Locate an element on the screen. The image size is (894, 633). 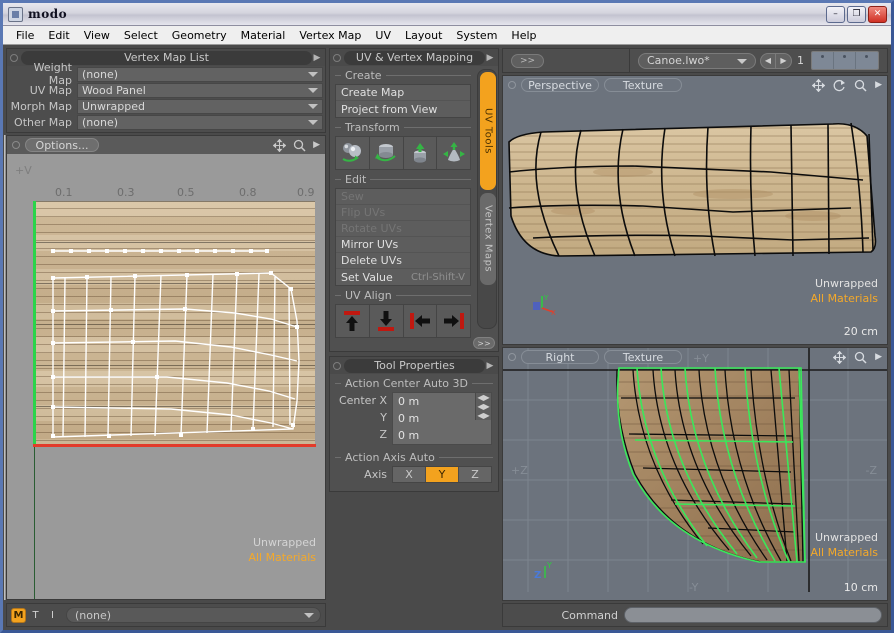
set-value-button: Set Value Ctrl-Shift-V is located at coordinates (403, 277).